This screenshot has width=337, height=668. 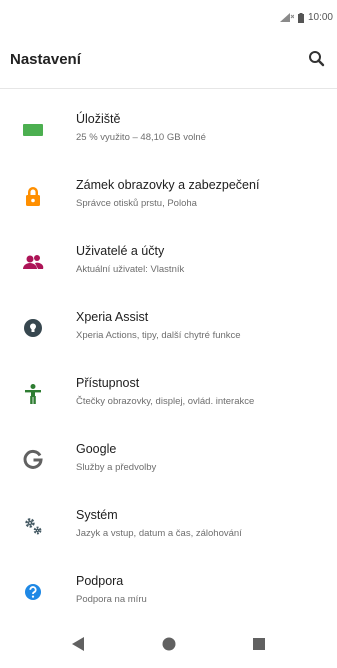 I want to click on navigation-bar, so click(x=168, y=643).